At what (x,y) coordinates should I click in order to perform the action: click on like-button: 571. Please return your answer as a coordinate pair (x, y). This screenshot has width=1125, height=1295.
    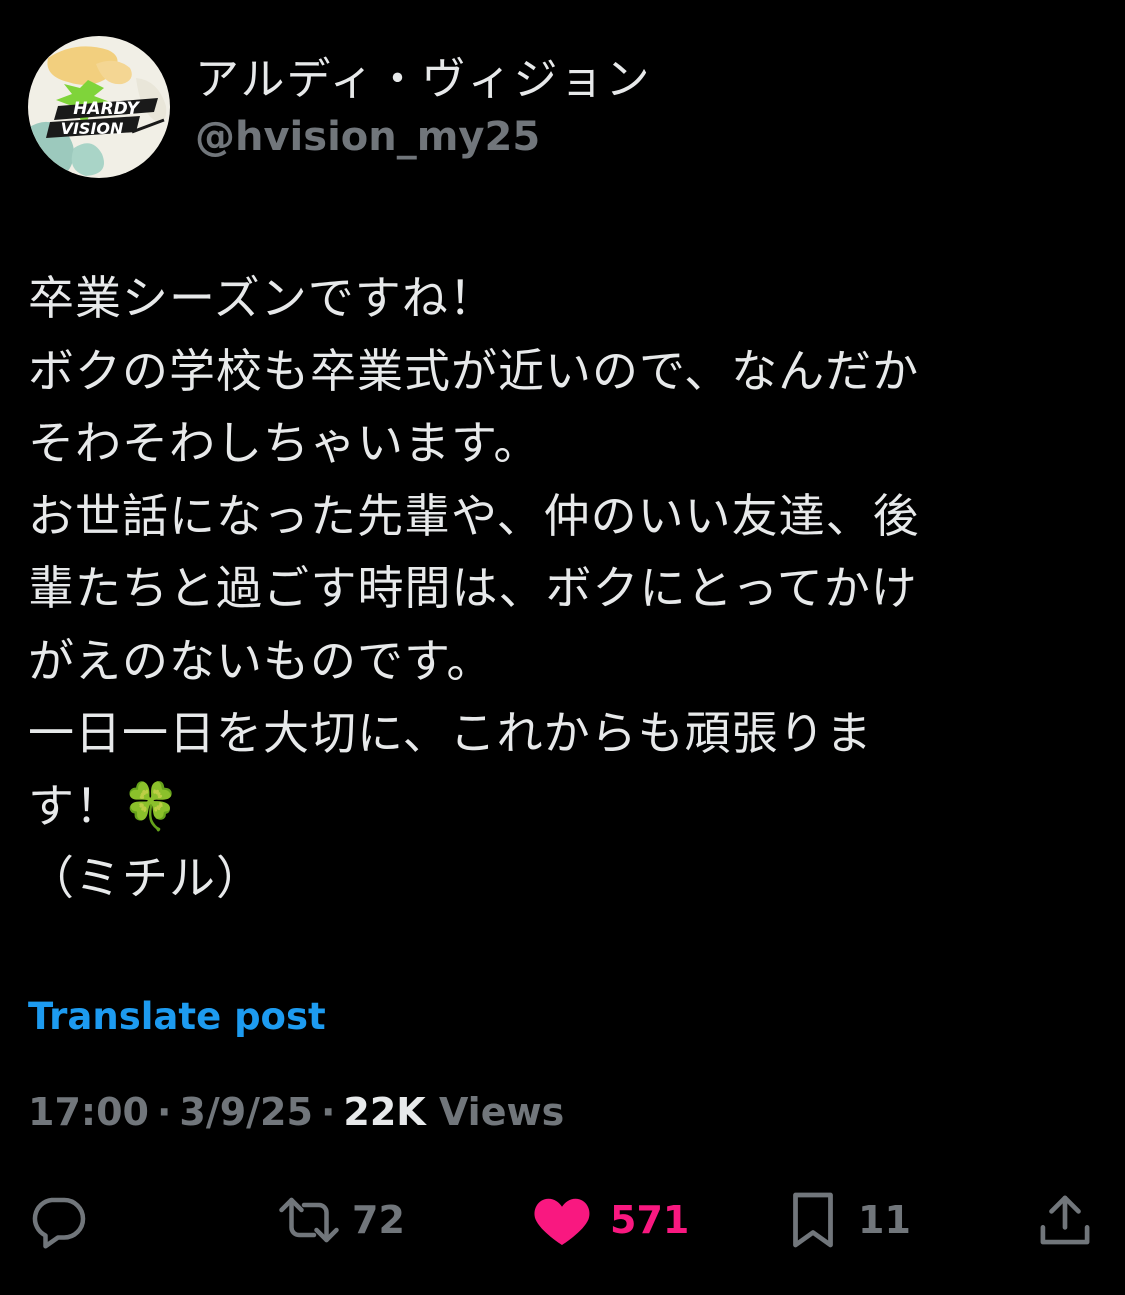
    Looking at the image, I should click on (610, 1220).